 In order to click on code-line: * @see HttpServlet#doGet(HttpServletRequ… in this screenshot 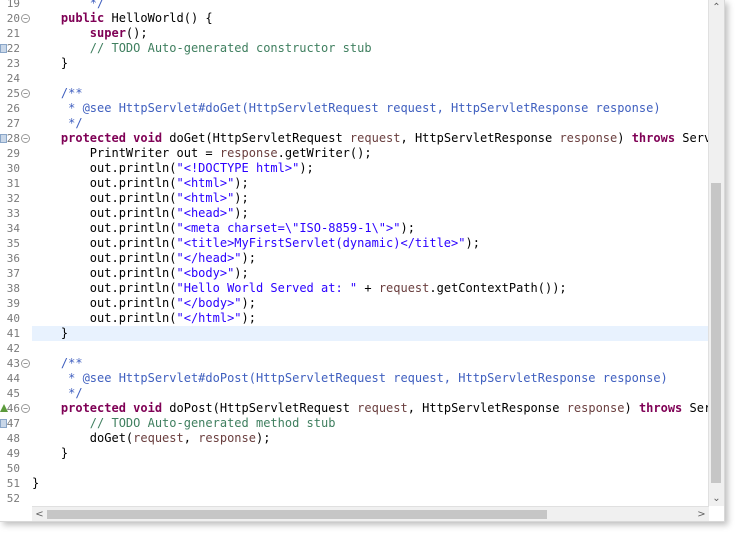, I will do `click(346, 108)`.